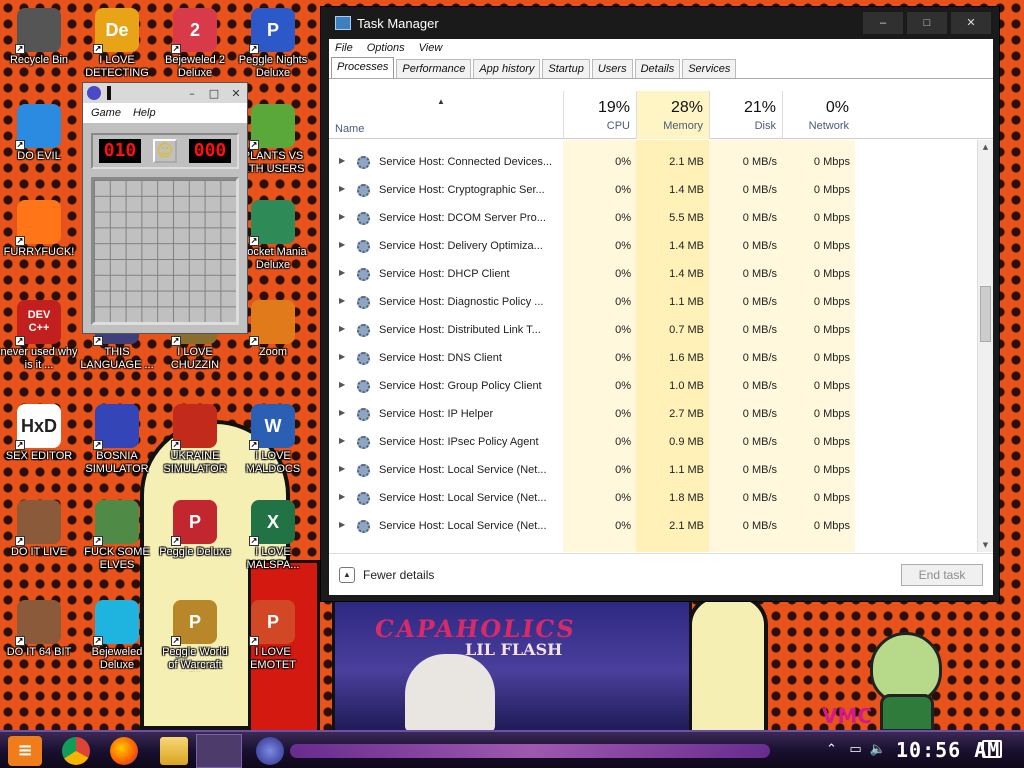  Describe the element at coordinates (117, 44) in the screenshot. I see `desktop-icon: De ↗ I LOVE DETECTING` at that location.